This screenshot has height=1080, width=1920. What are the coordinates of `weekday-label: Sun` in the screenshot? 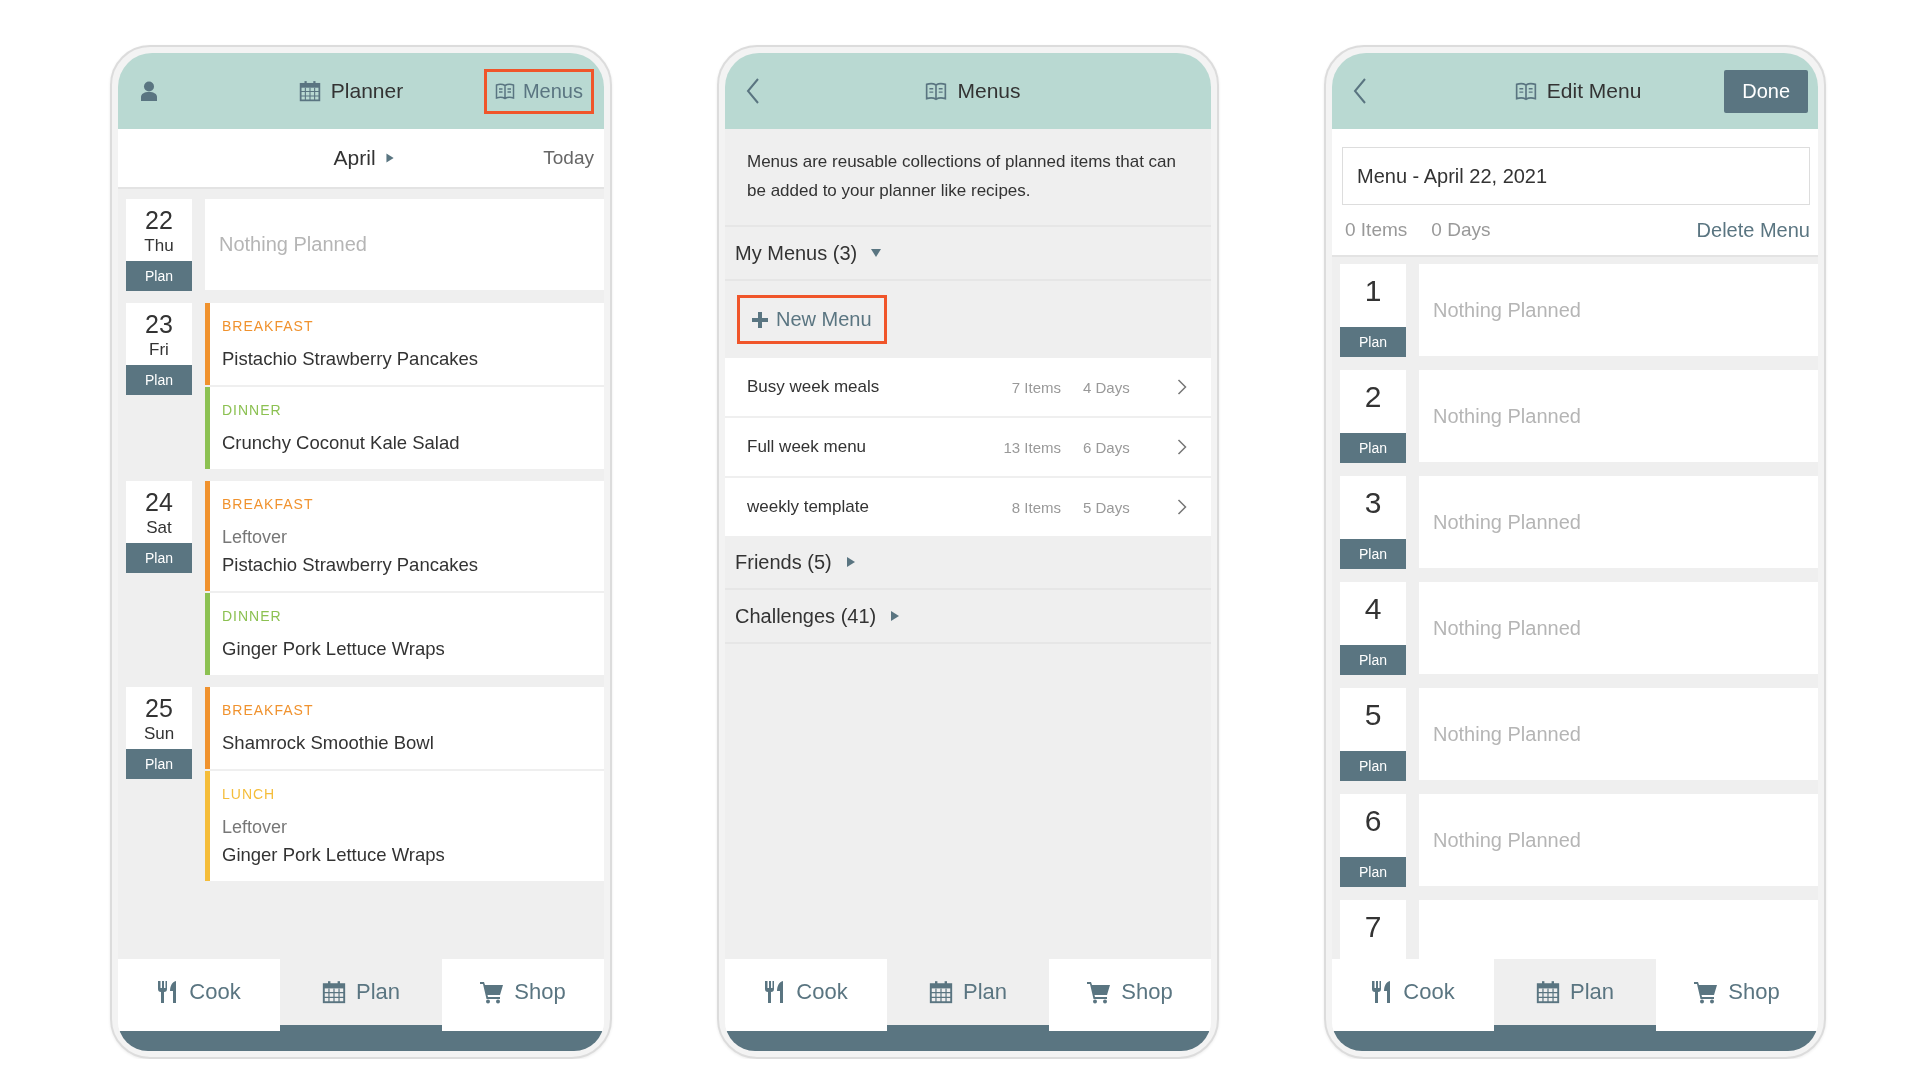 It's located at (159, 734).